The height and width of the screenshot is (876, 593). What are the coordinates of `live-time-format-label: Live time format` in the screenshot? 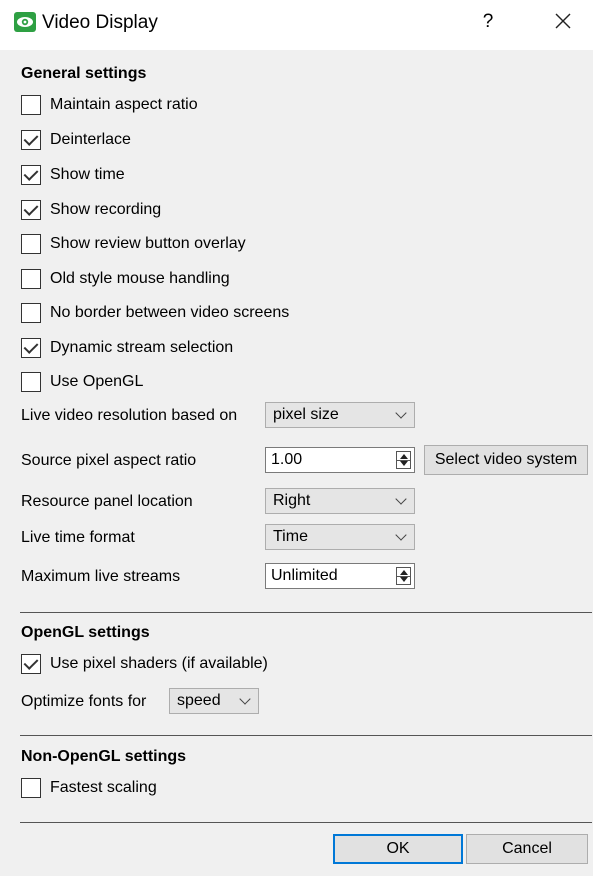 It's located at (78, 537).